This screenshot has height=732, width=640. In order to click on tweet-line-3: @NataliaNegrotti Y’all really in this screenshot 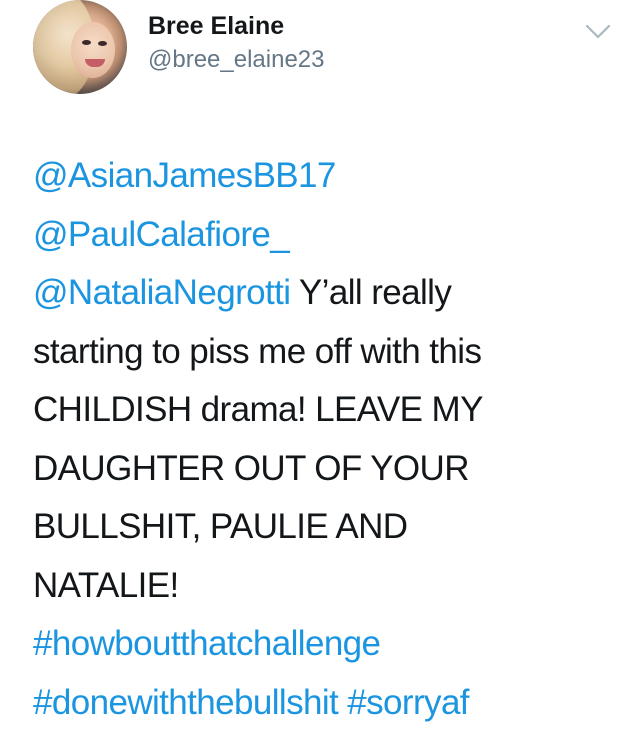, I will do `click(328, 293)`.